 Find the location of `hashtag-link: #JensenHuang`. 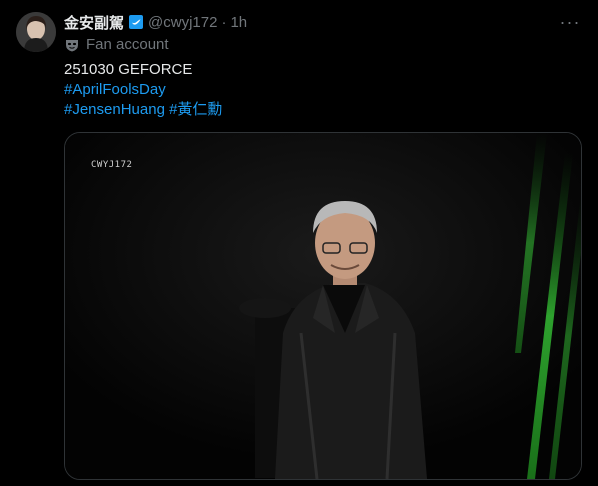

hashtag-link: #JensenHuang is located at coordinates (114, 109).